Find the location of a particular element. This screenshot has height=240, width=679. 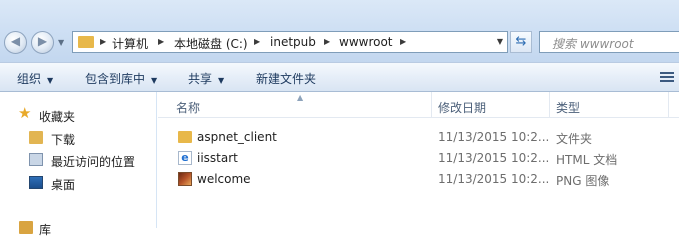

refresh-icon: ⇆ is located at coordinates (521, 41).